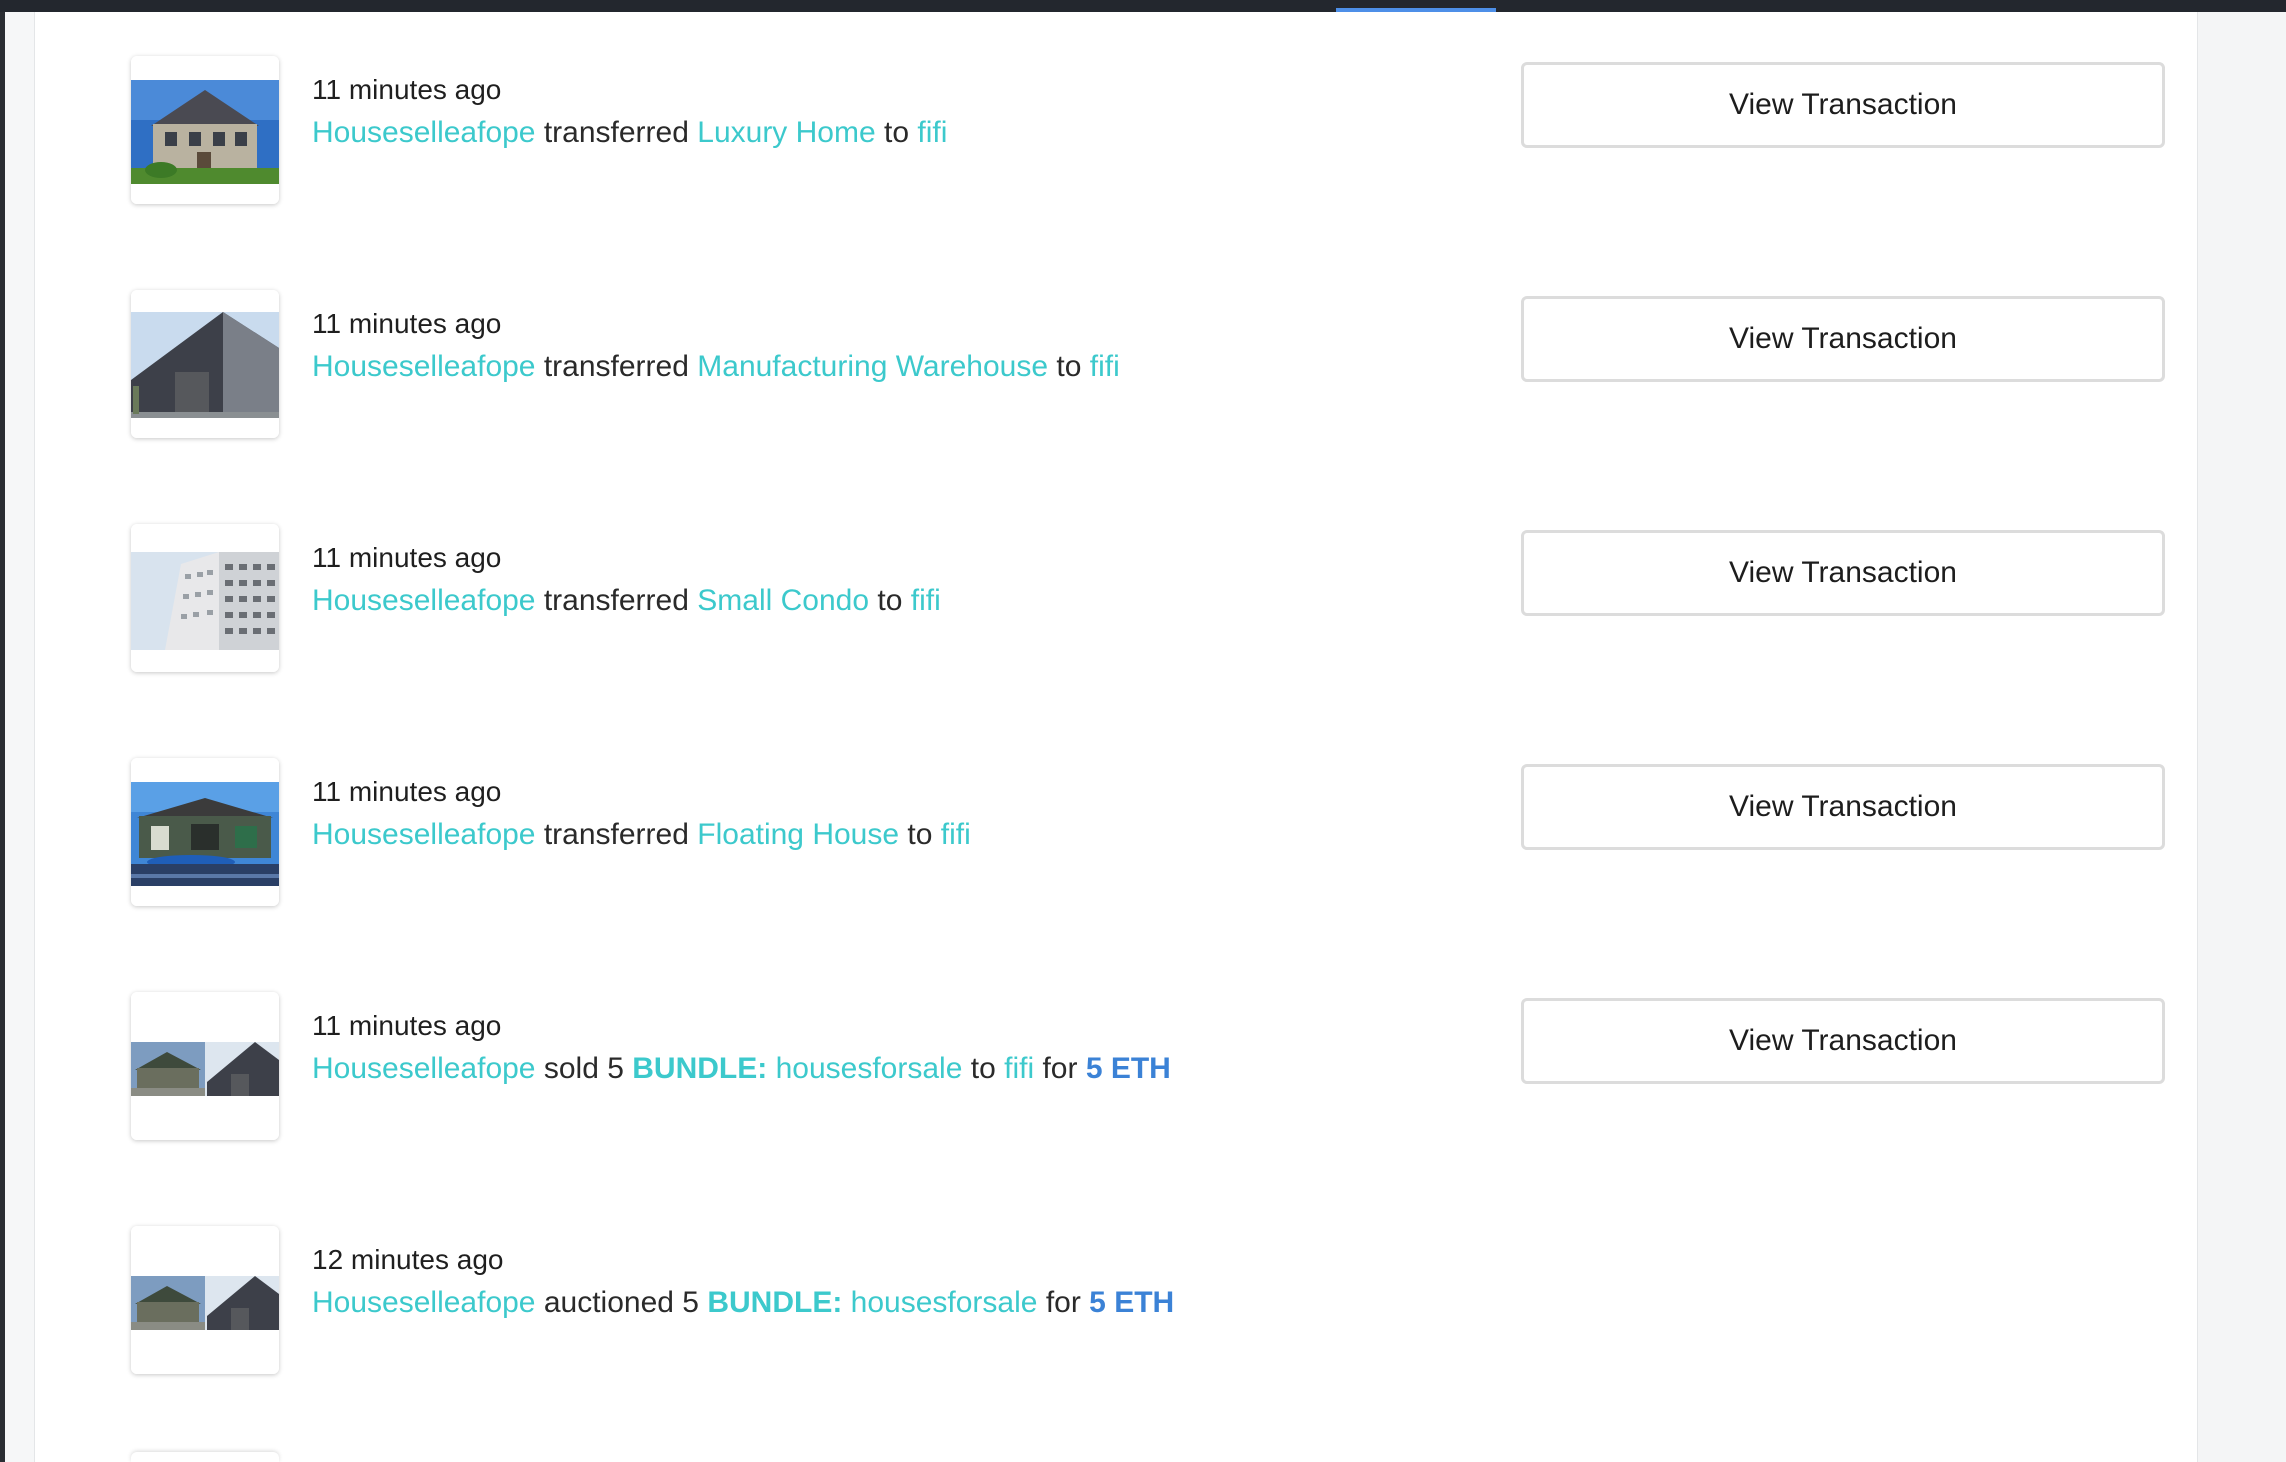 The width and height of the screenshot is (2286, 1462). I want to click on warehouse-image-icon, so click(205, 364).